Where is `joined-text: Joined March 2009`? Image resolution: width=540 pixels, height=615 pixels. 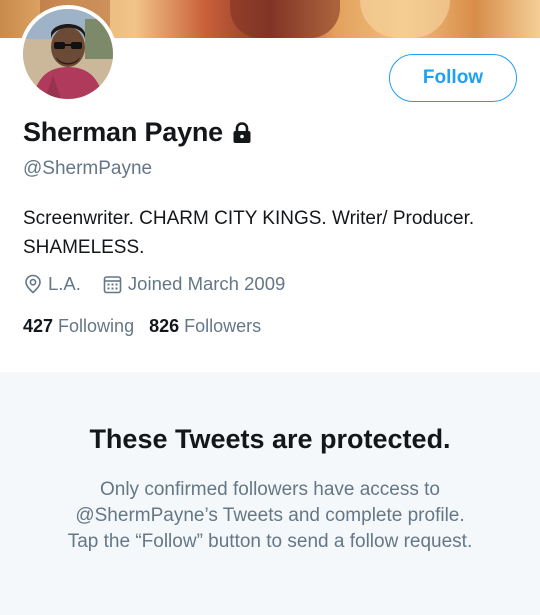
joined-text: Joined March 2009 is located at coordinates (206, 283).